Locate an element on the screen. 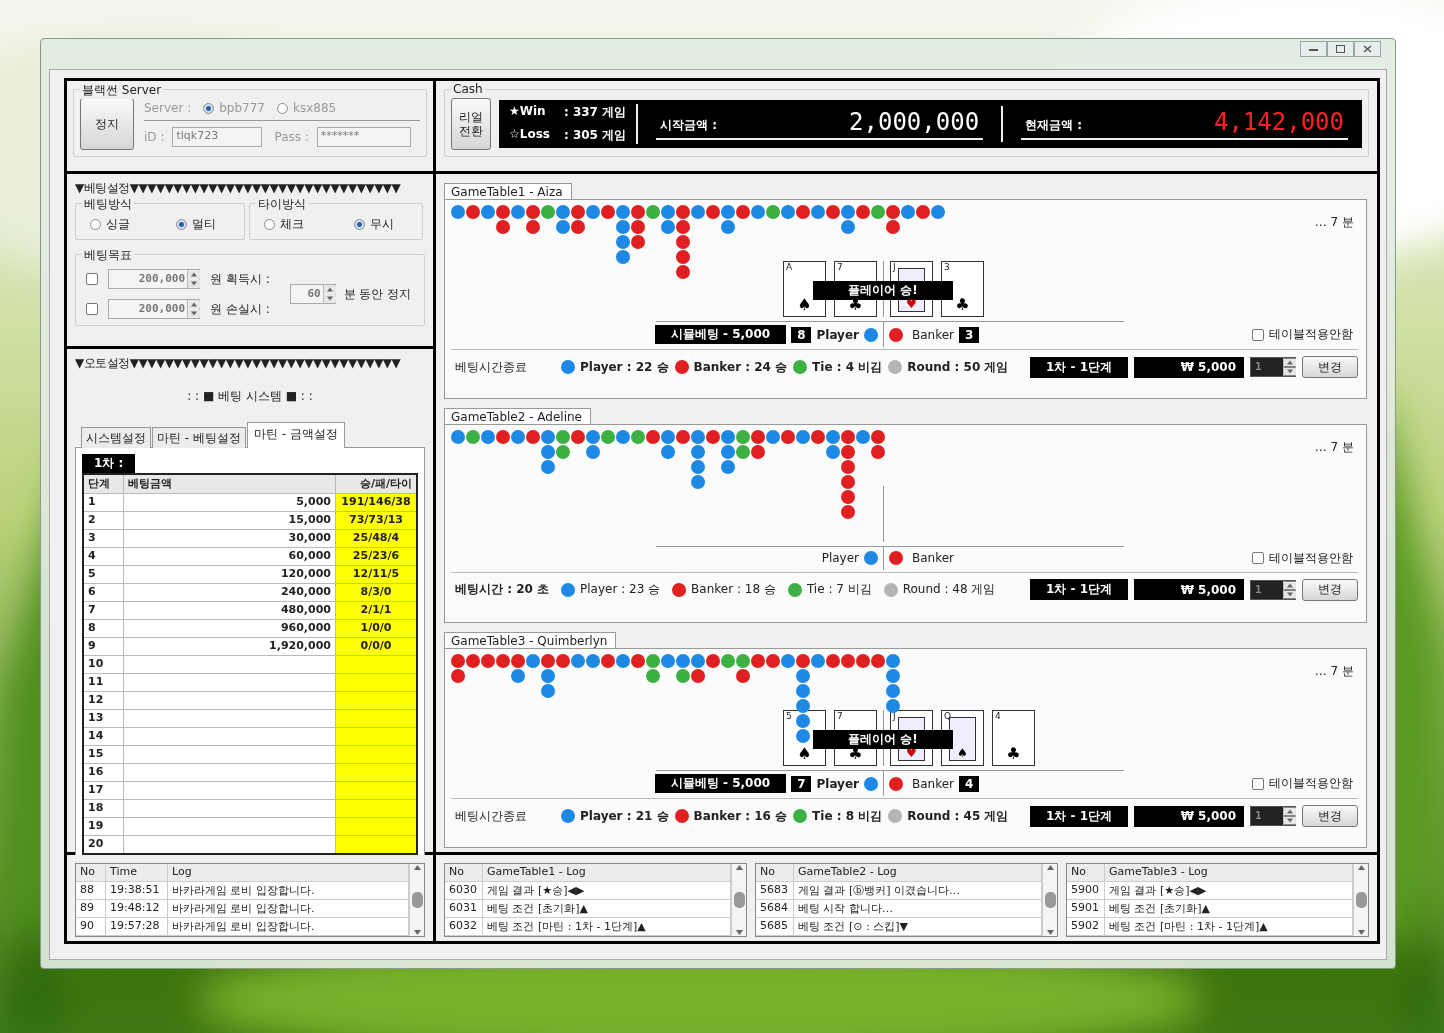 The height and width of the screenshot is (1033, 1444). table-tab: GameTable2 - Adeline is located at coordinates (517, 416).